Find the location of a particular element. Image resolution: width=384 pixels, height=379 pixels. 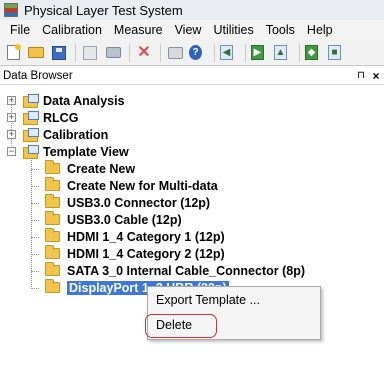

template-item: HDMI 1_4 Category 1 (12p) is located at coordinates (135, 236).